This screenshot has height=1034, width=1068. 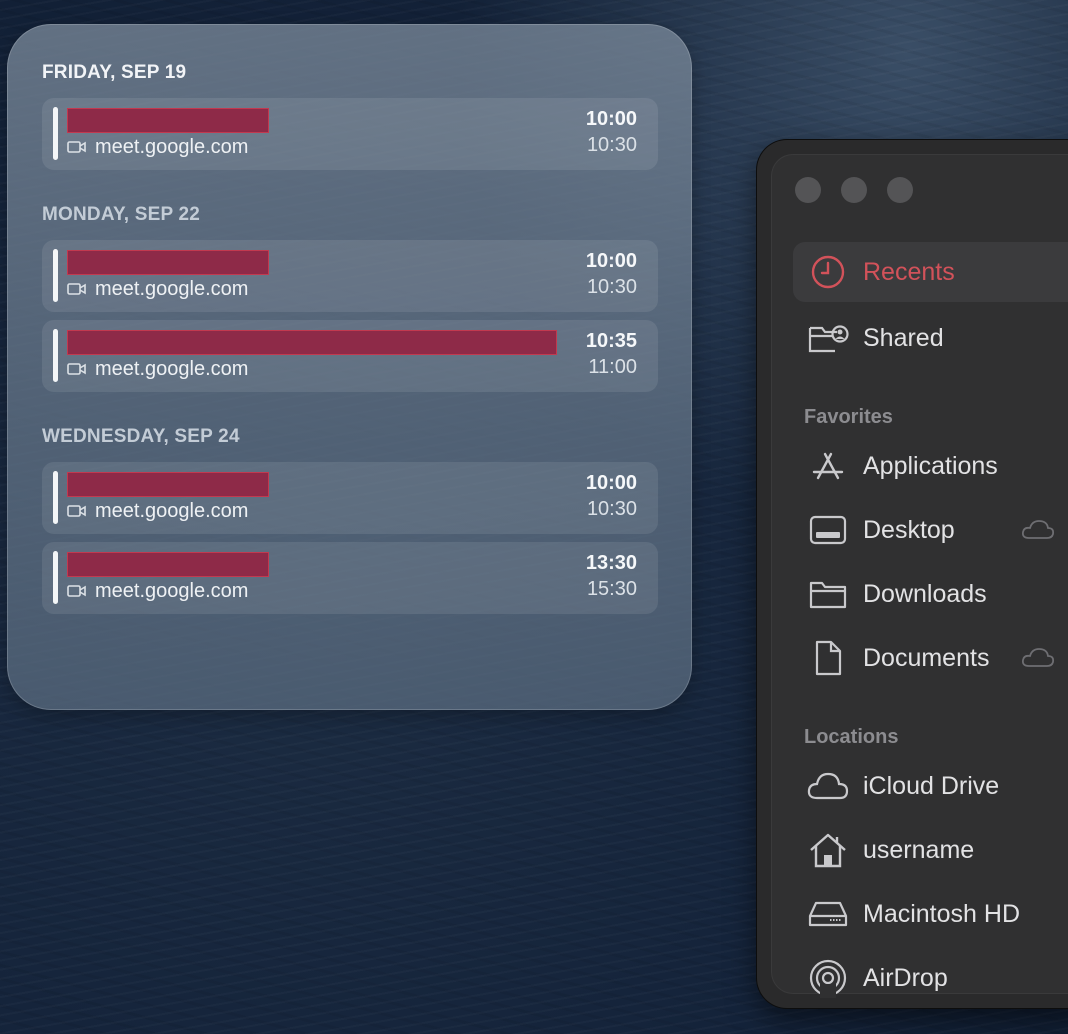 I want to click on sidebar-item-applications: Applications, so click(x=930, y=466).